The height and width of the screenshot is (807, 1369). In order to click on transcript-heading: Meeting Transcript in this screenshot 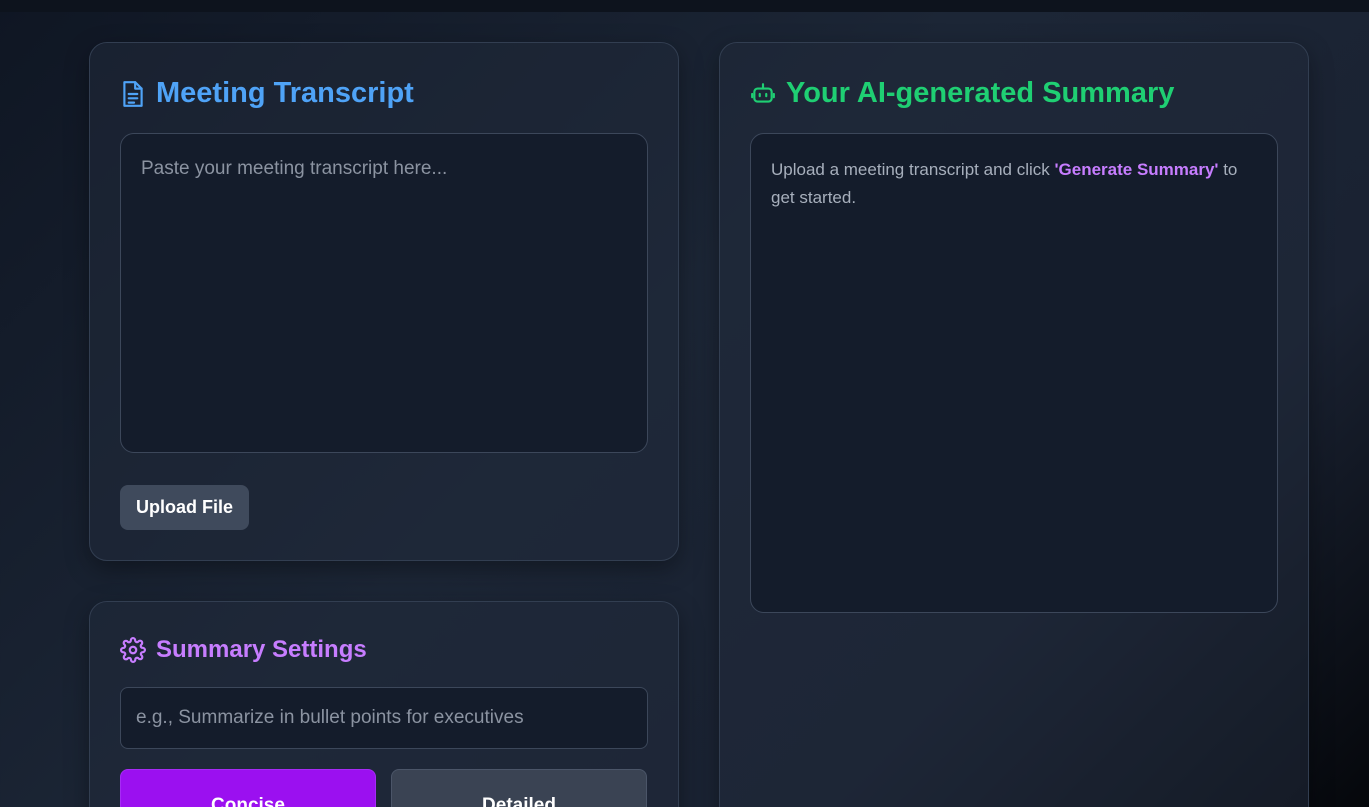, I will do `click(267, 93)`.